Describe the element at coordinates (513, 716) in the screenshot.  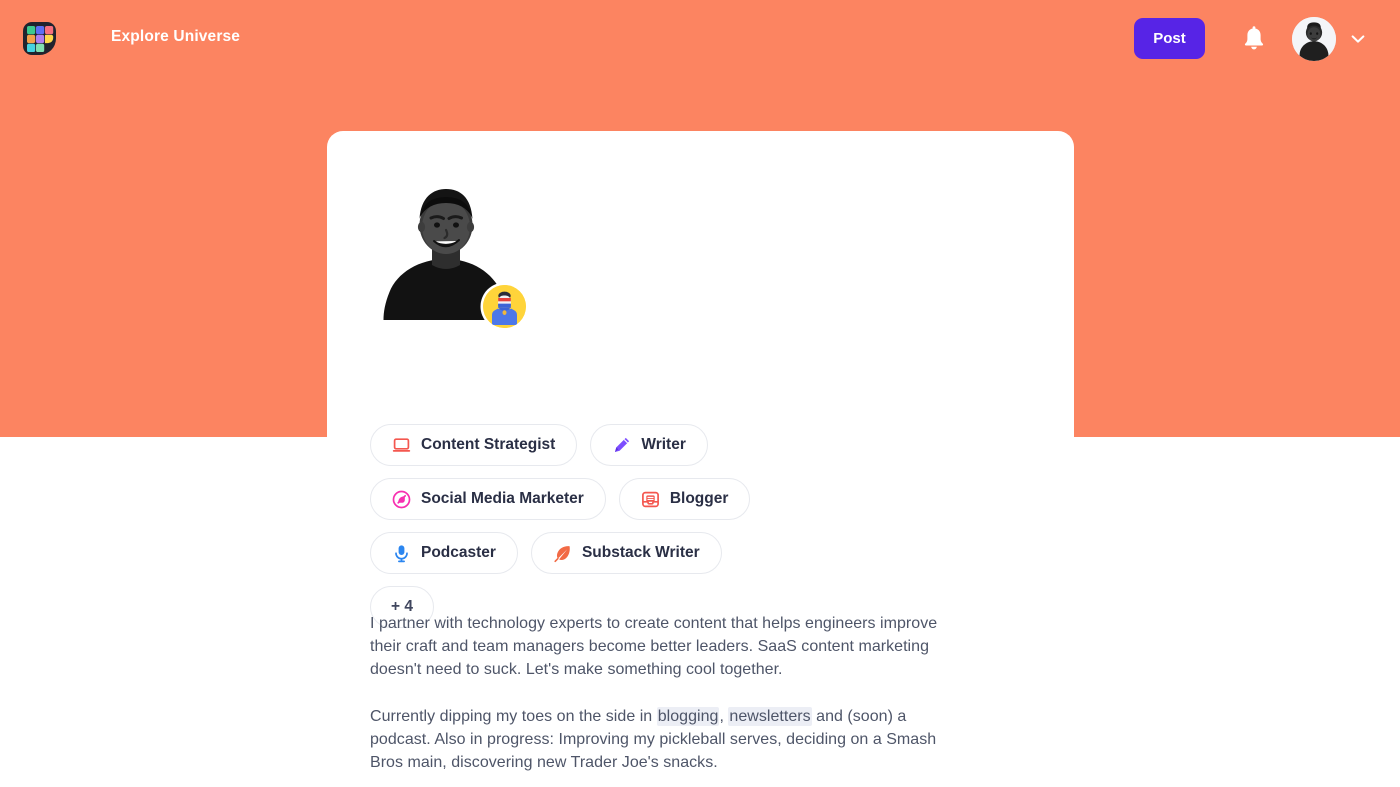
I see `bio-text-prefix: Currently dipping my toes on the side in` at that location.